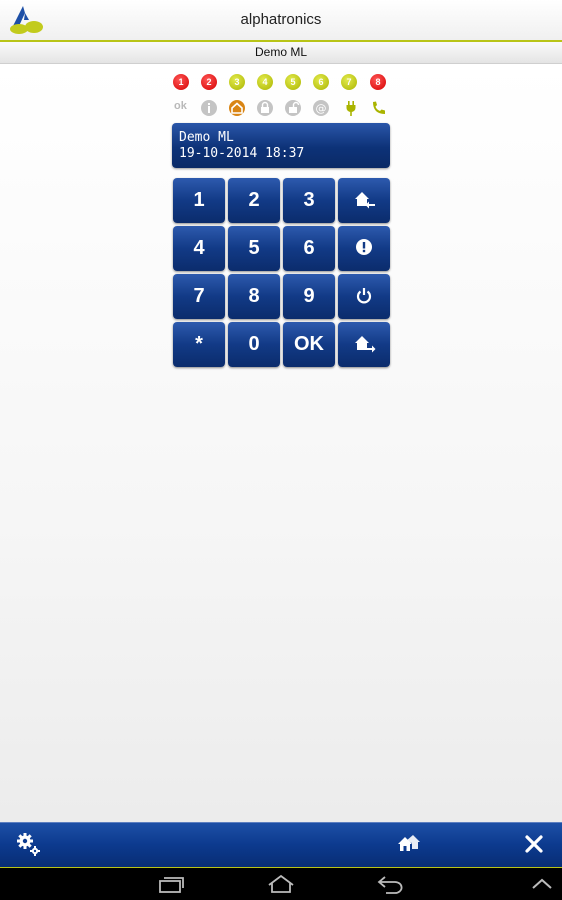 The image size is (562, 900). I want to click on home-out-button, so click(364, 344).